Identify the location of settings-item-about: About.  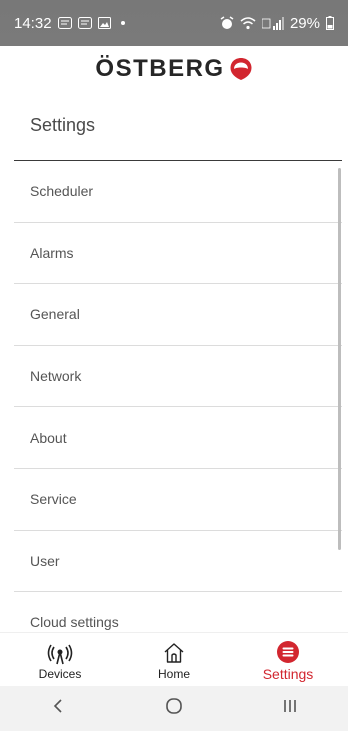
(178, 438).